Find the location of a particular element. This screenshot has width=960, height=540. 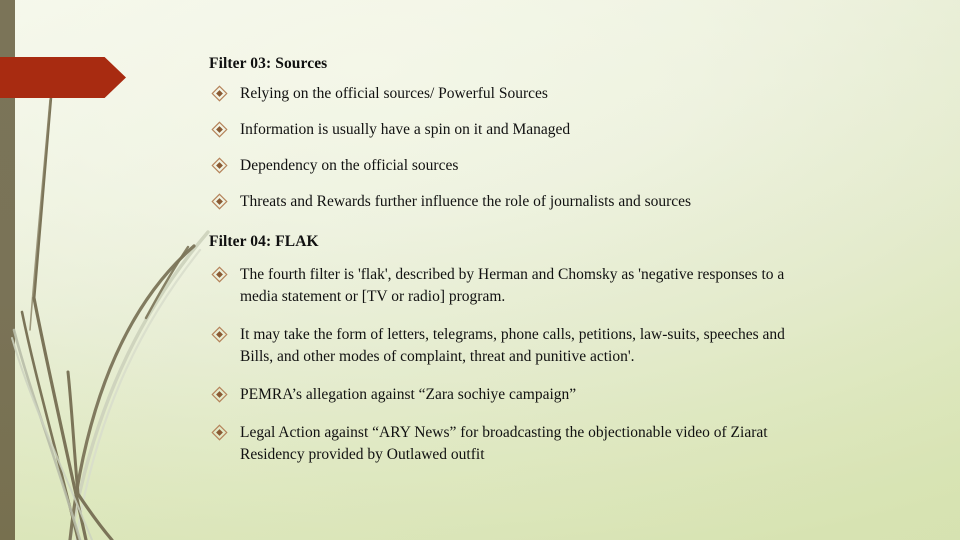

red-arrow-banner is located at coordinates (63, 77).